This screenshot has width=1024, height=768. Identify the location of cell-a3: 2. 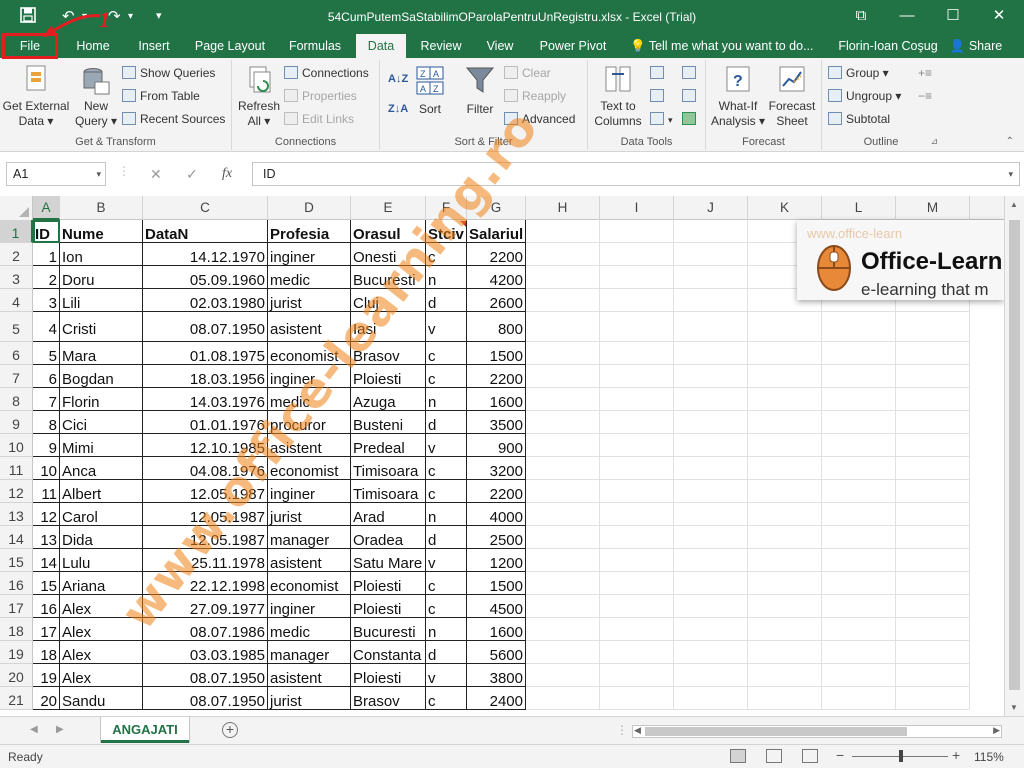
(46, 277).